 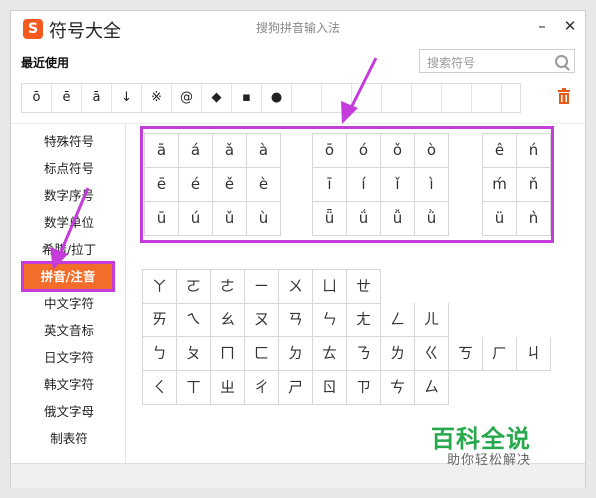 I want to click on zhuyin-symbol-cell: ㄛ, so click(x=194, y=287).